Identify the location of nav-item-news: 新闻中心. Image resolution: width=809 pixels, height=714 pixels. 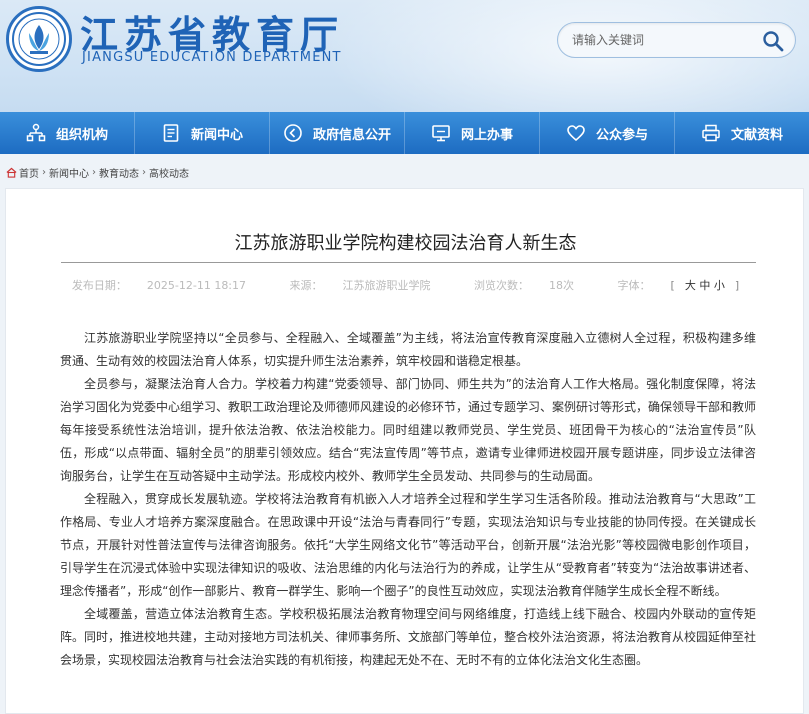
(202, 133).